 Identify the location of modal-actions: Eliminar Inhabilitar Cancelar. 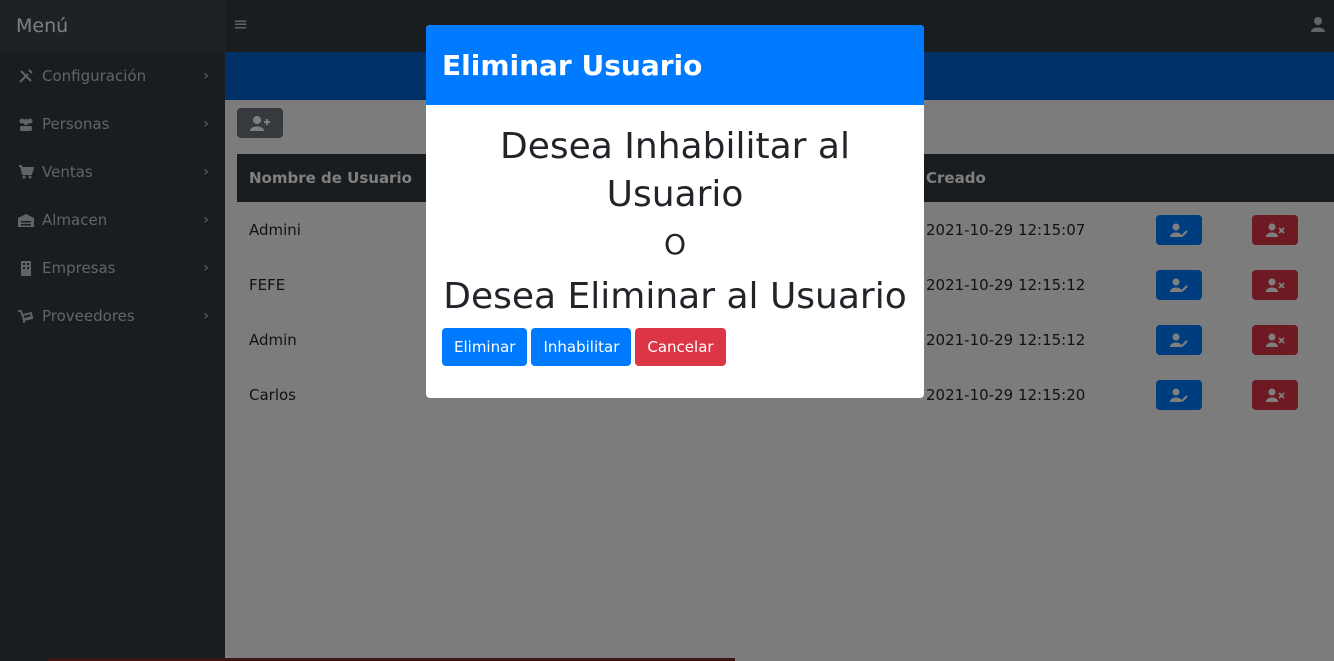
(584, 347).